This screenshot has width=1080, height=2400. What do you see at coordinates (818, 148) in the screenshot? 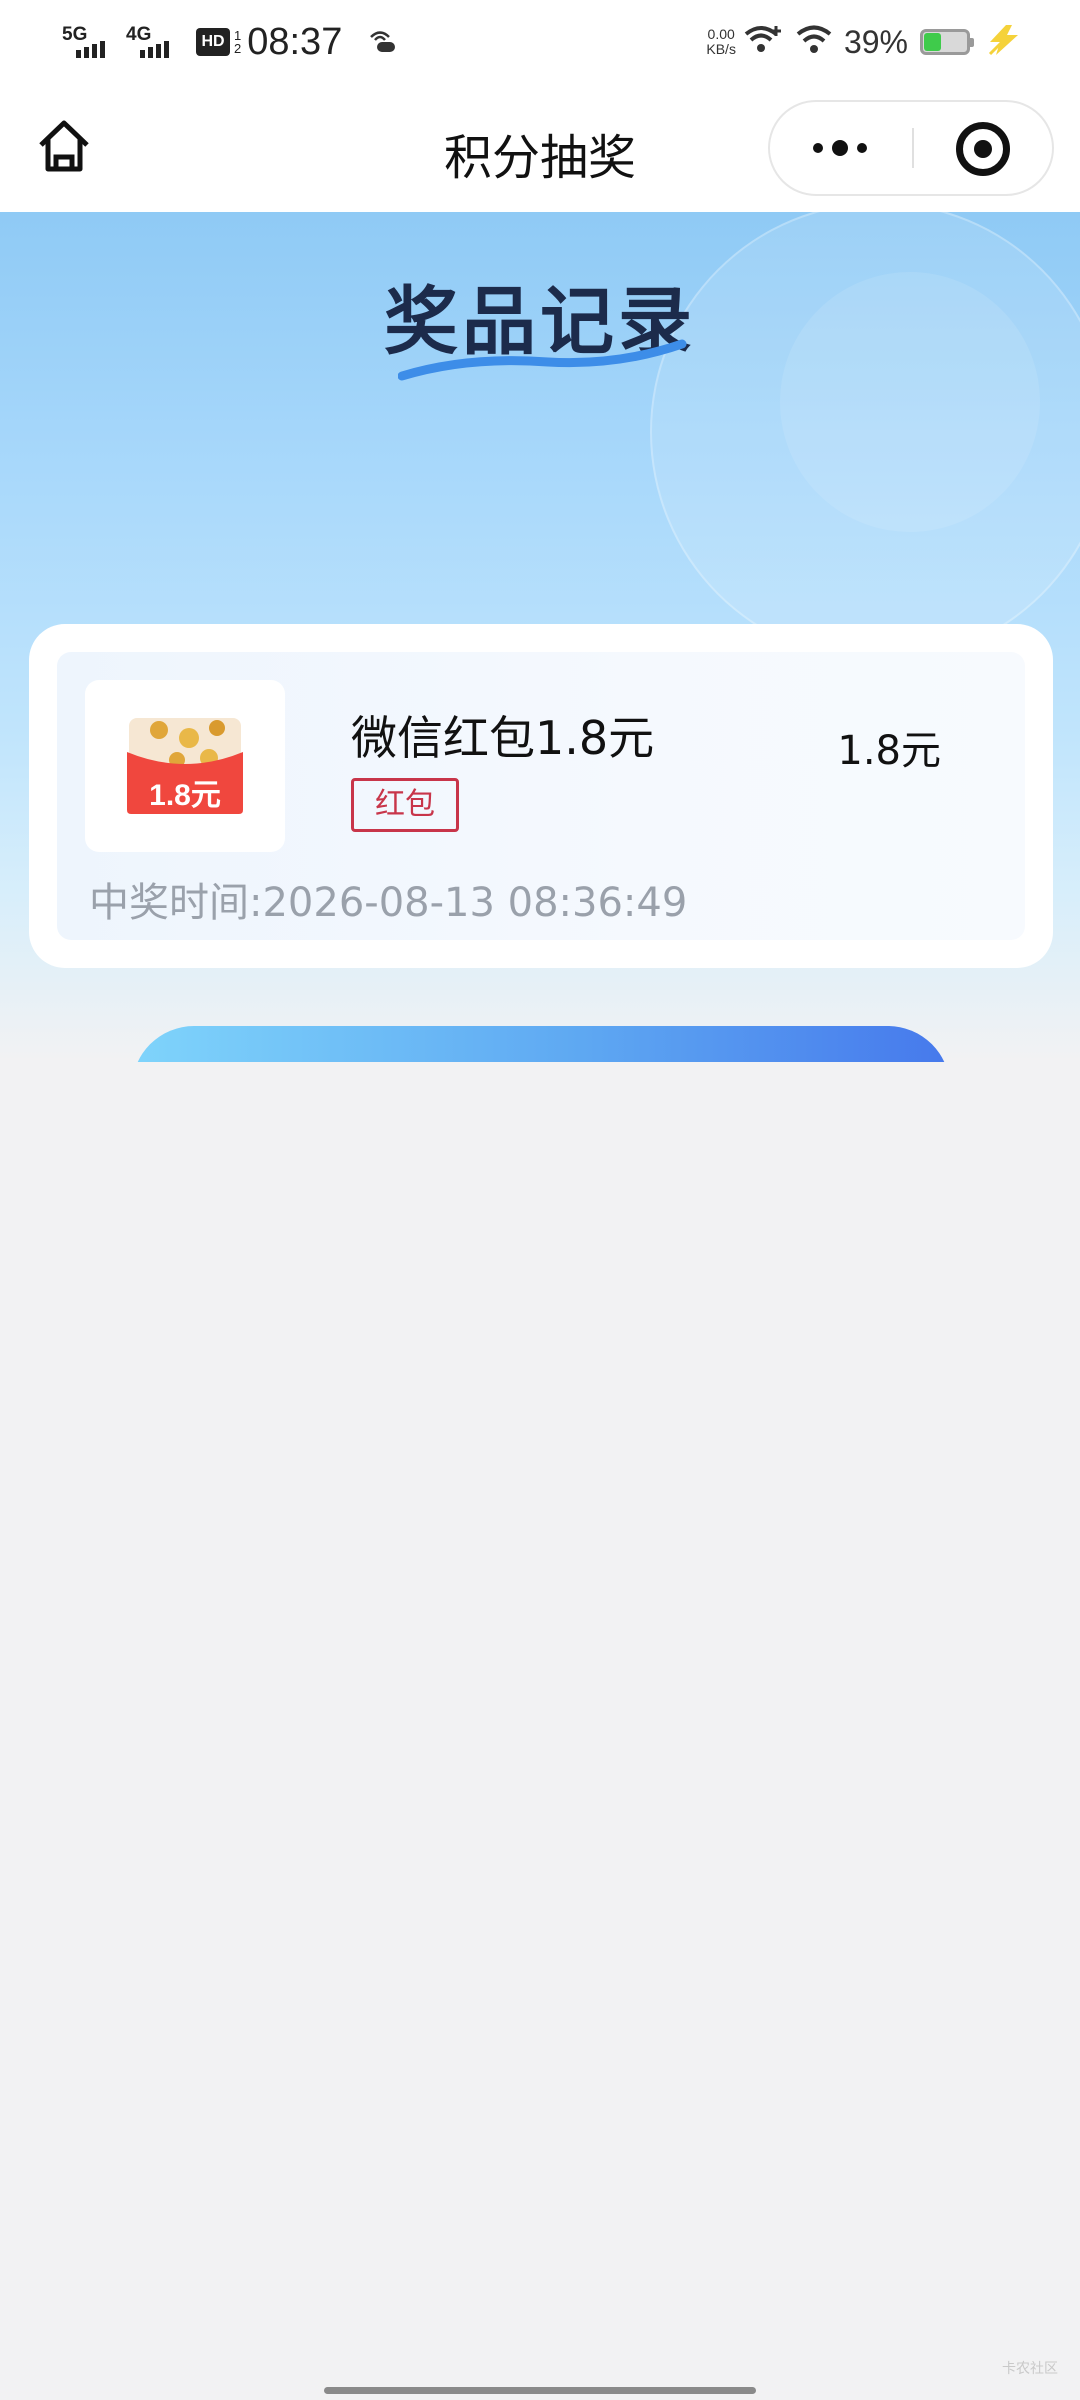
I see `more-dots-icon` at bounding box center [818, 148].